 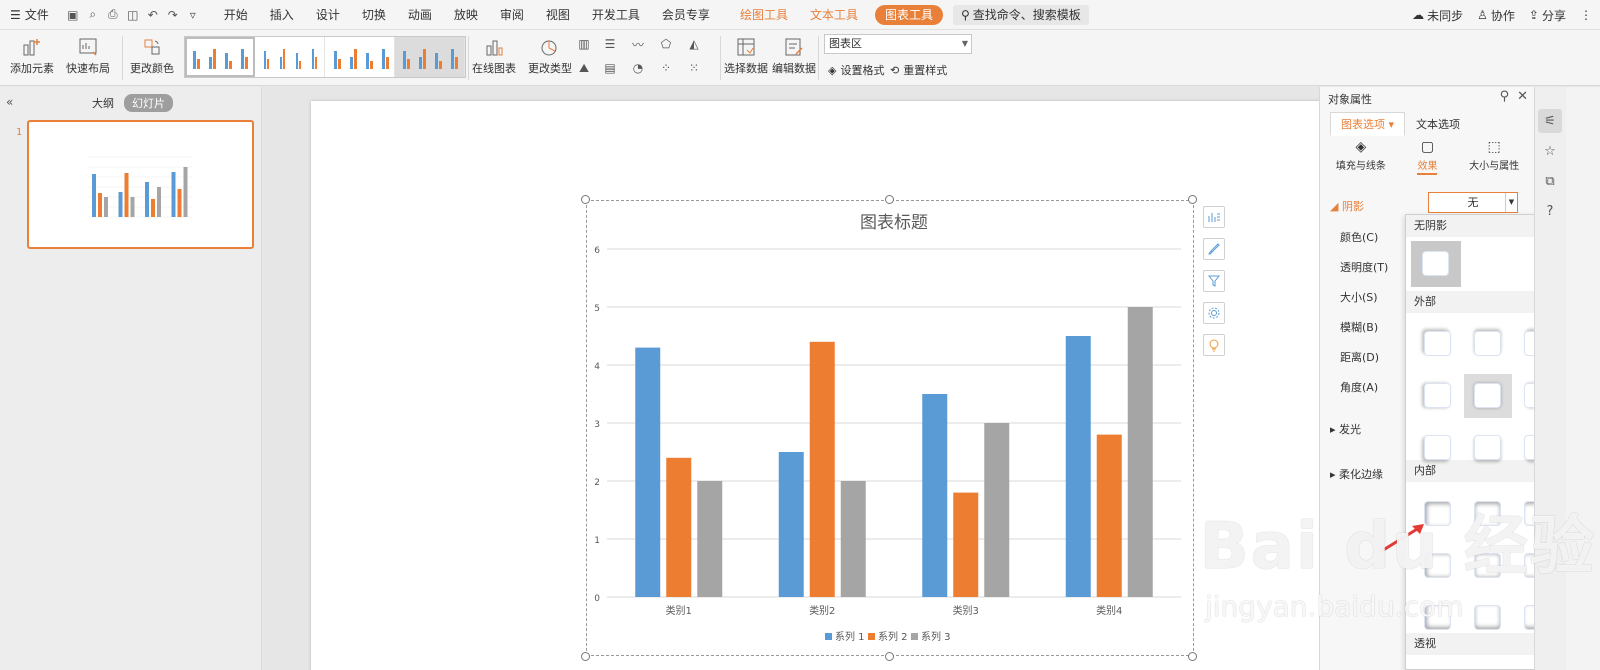 I want to click on tab-membership: 会员专享, so click(x=686, y=15).